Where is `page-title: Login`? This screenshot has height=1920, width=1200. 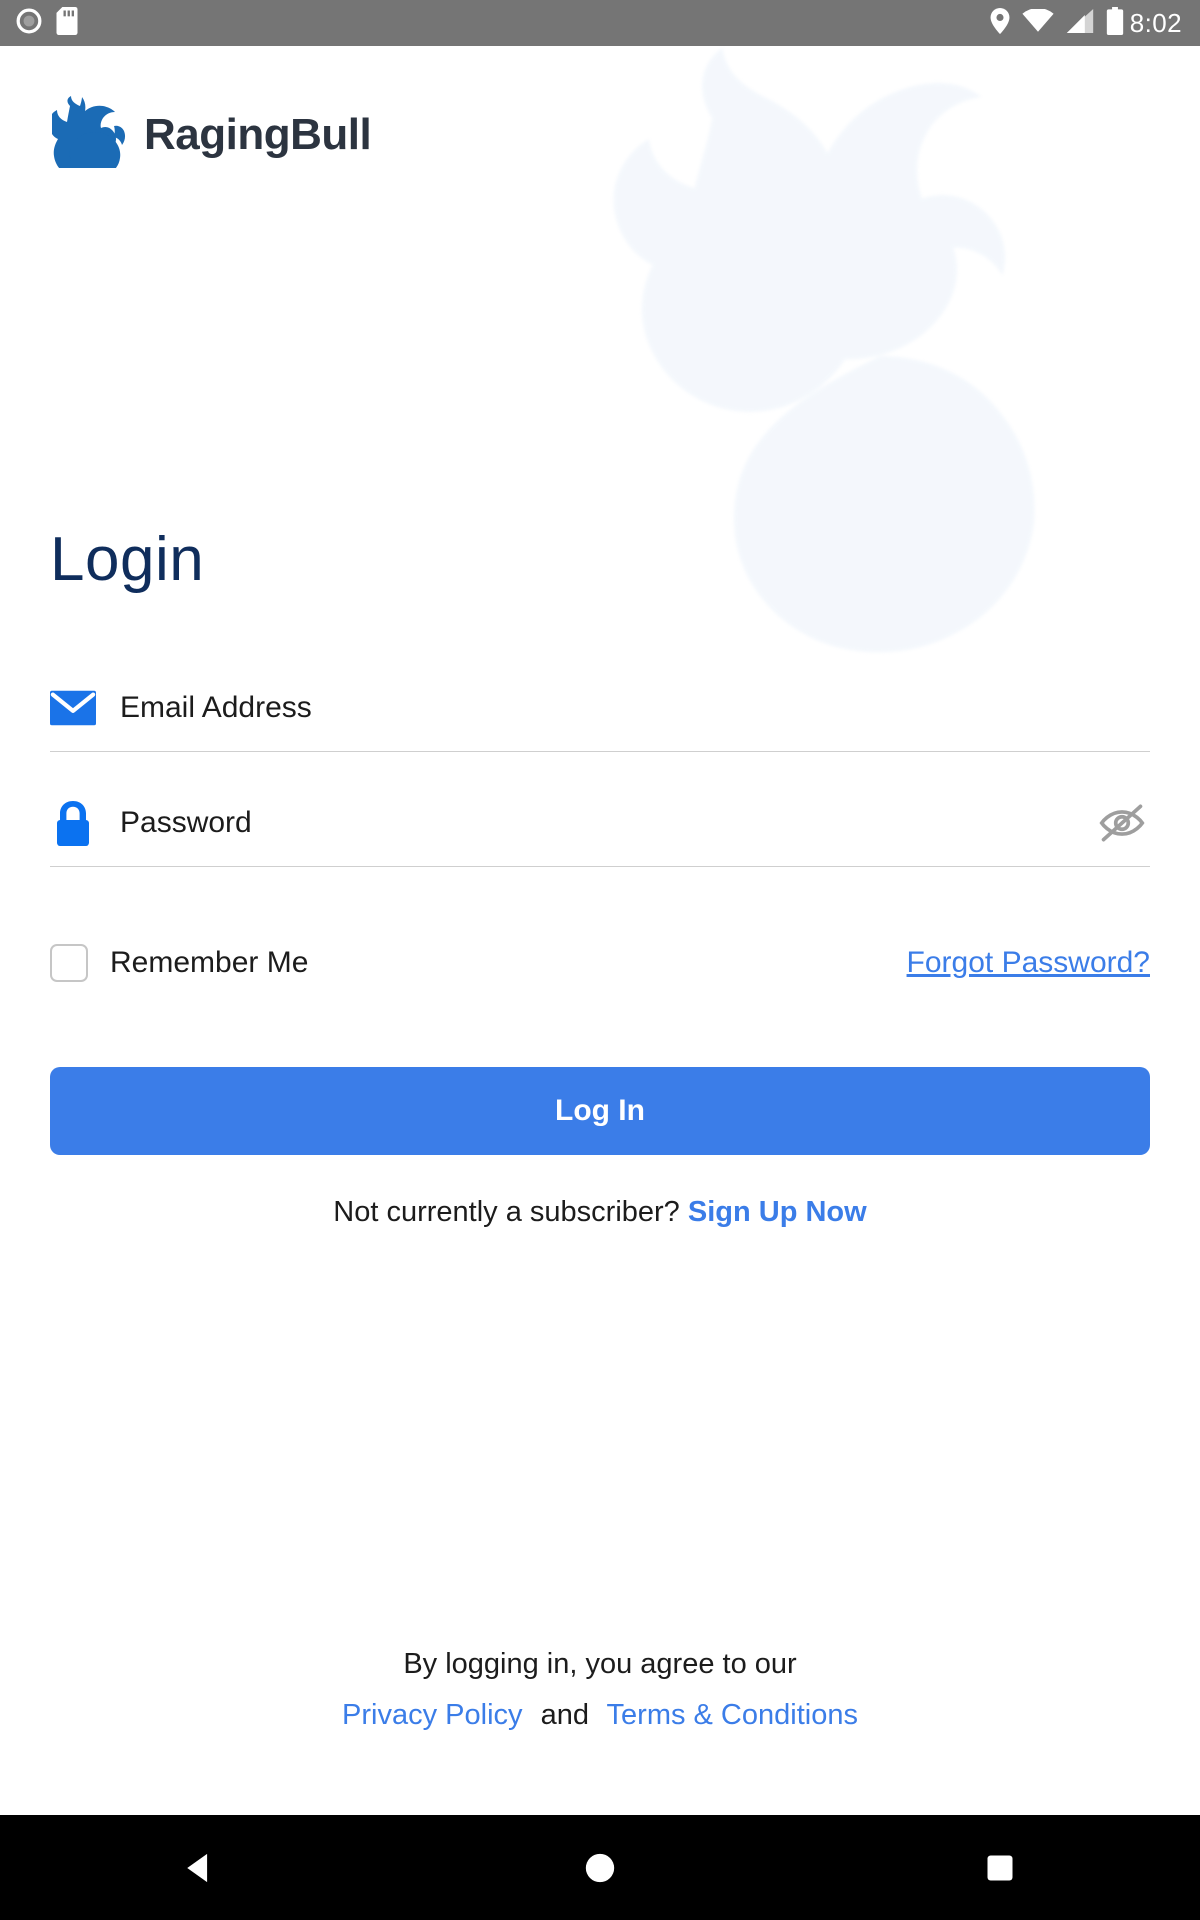 page-title: Login is located at coordinates (127, 559).